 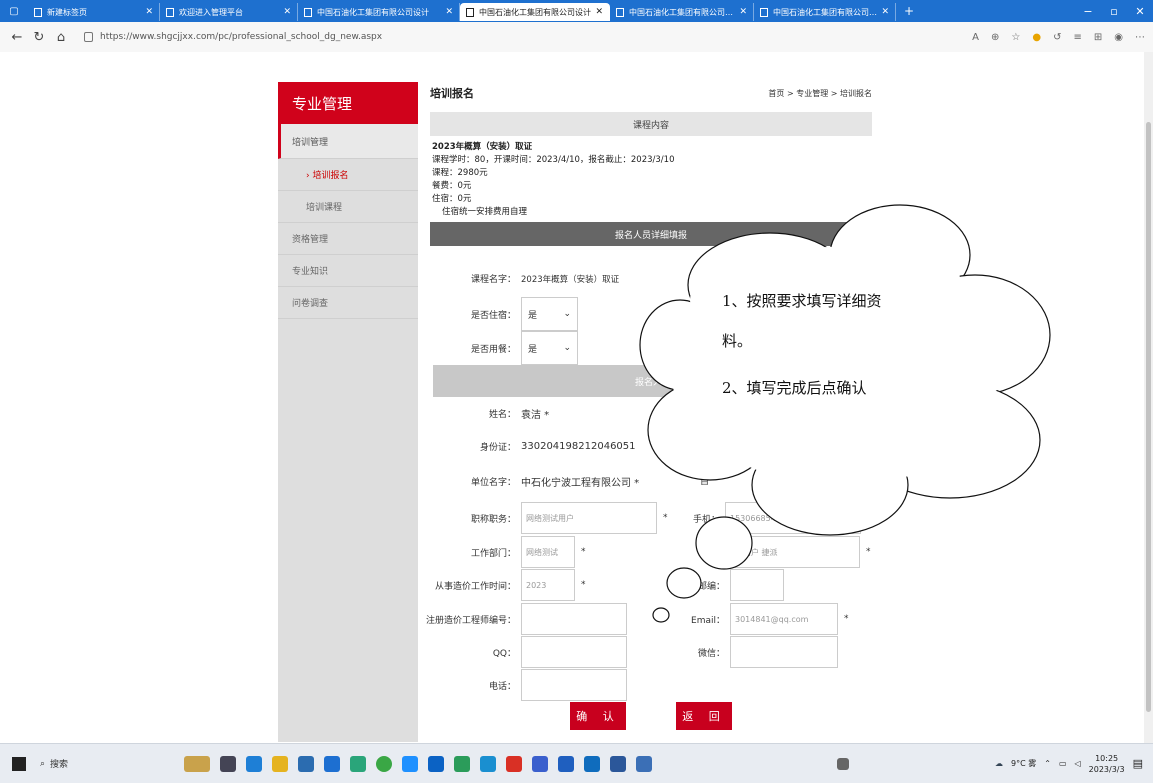 I want to click on minimize-button: −, so click(x=1088, y=11).